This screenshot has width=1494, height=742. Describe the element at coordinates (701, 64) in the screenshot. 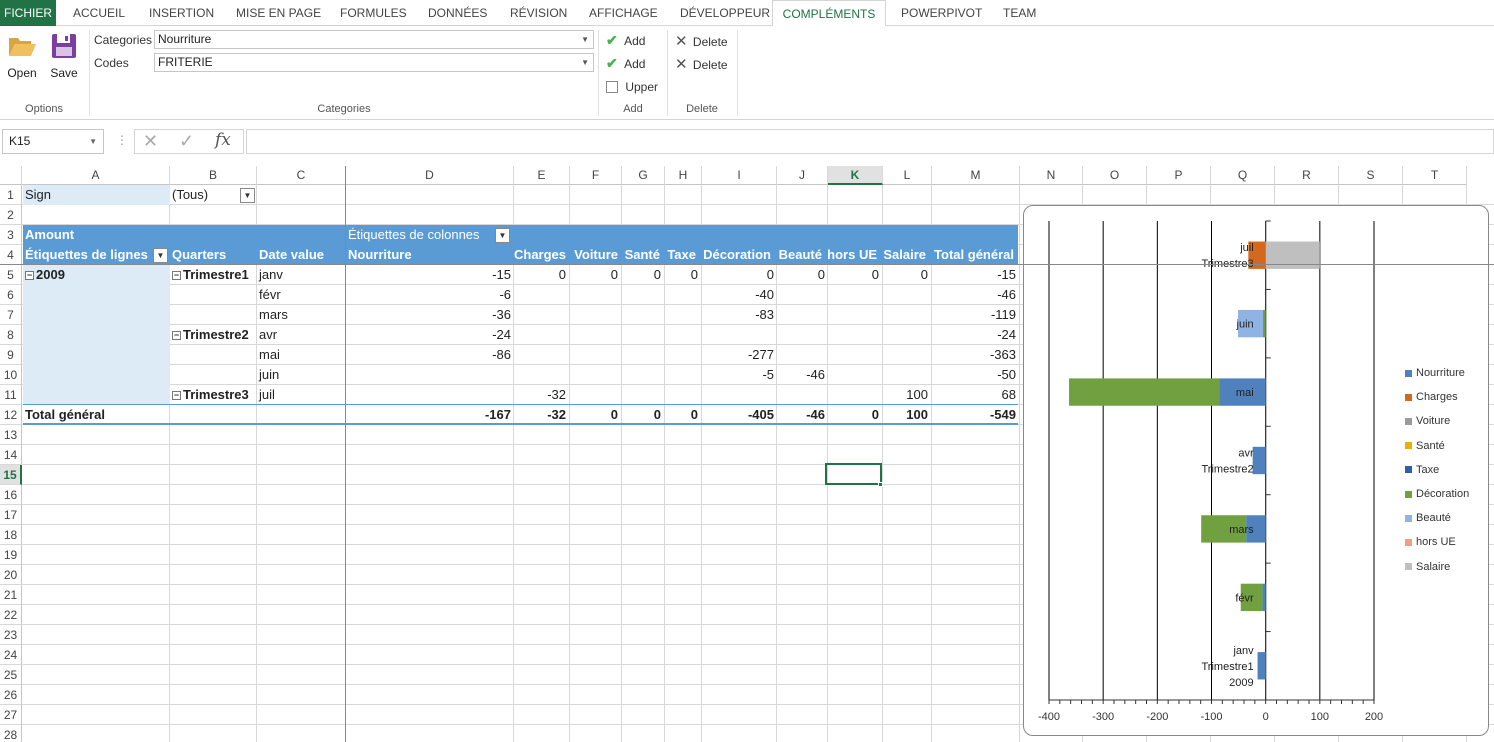

I see `delete-code-button: ✕ Delete` at that location.